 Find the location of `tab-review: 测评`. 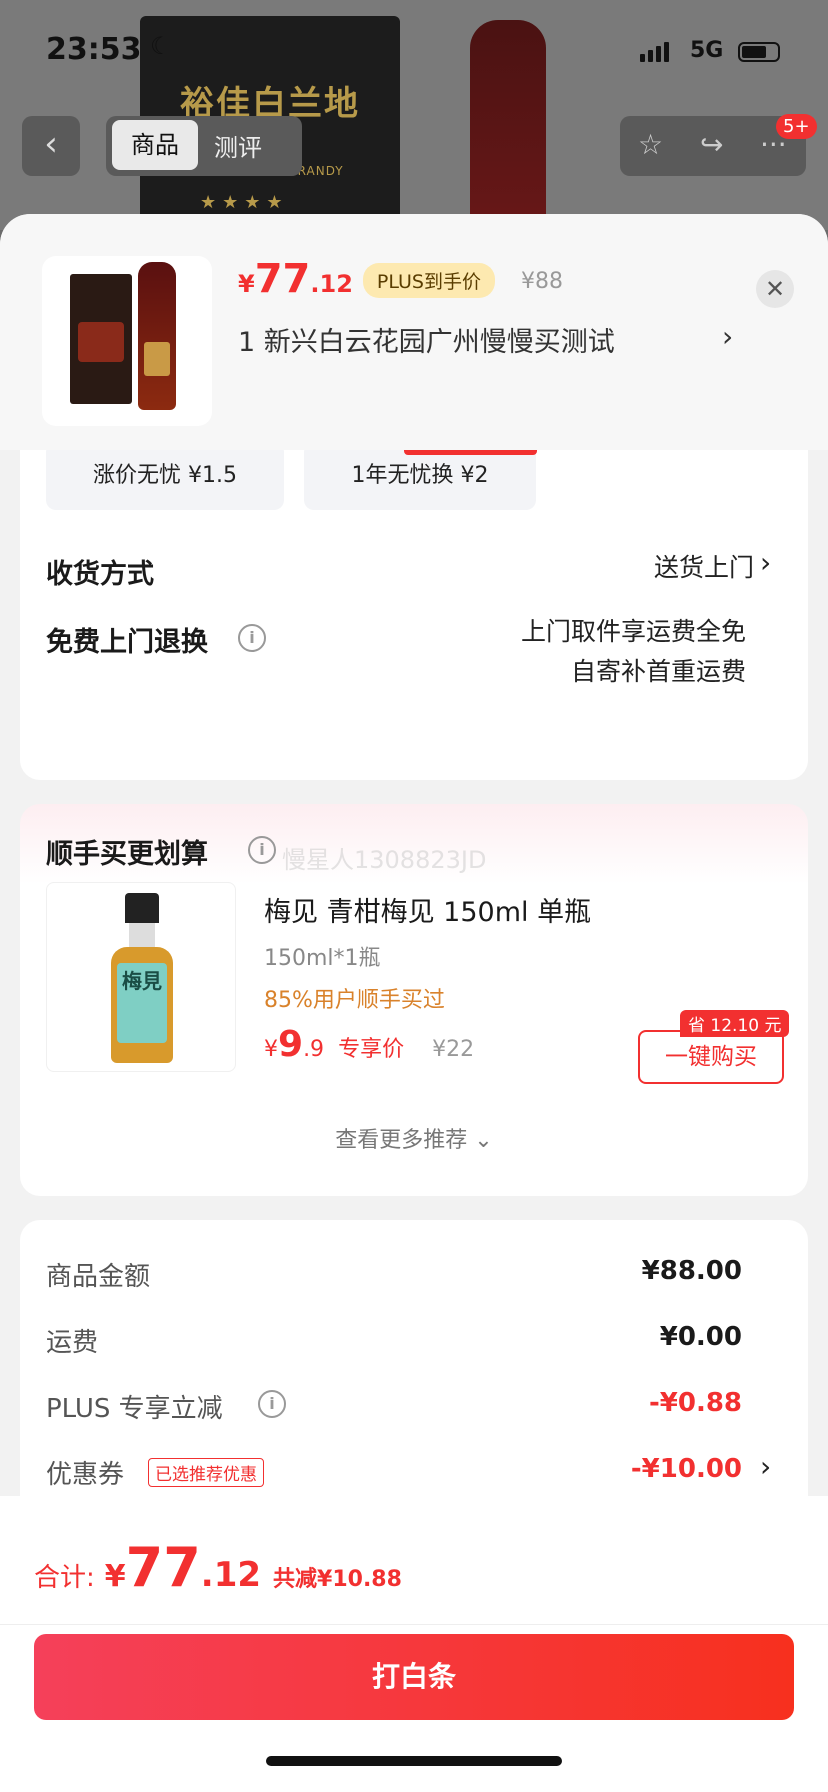

tab-review: 测评 is located at coordinates (238, 145).